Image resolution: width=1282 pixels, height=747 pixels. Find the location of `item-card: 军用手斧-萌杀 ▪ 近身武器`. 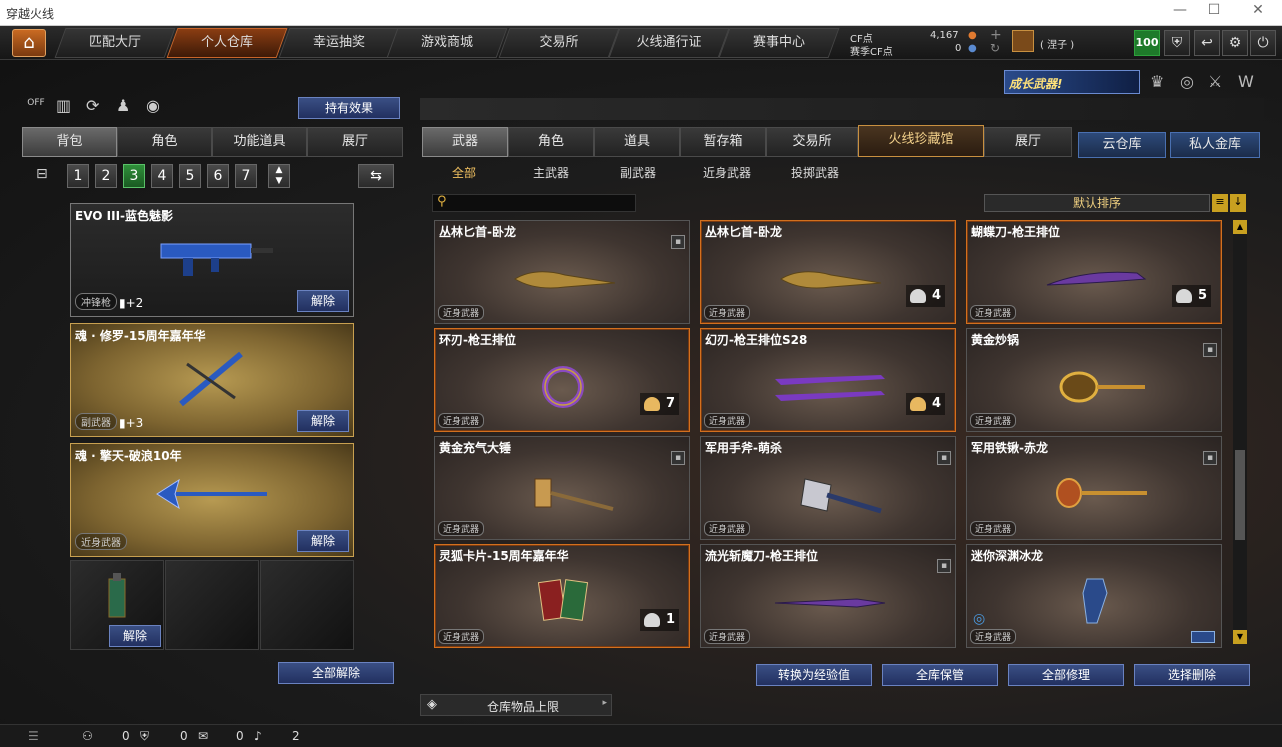

item-card: 军用手斧-萌杀 ▪ 近身武器 is located at coordinates (828, 488).